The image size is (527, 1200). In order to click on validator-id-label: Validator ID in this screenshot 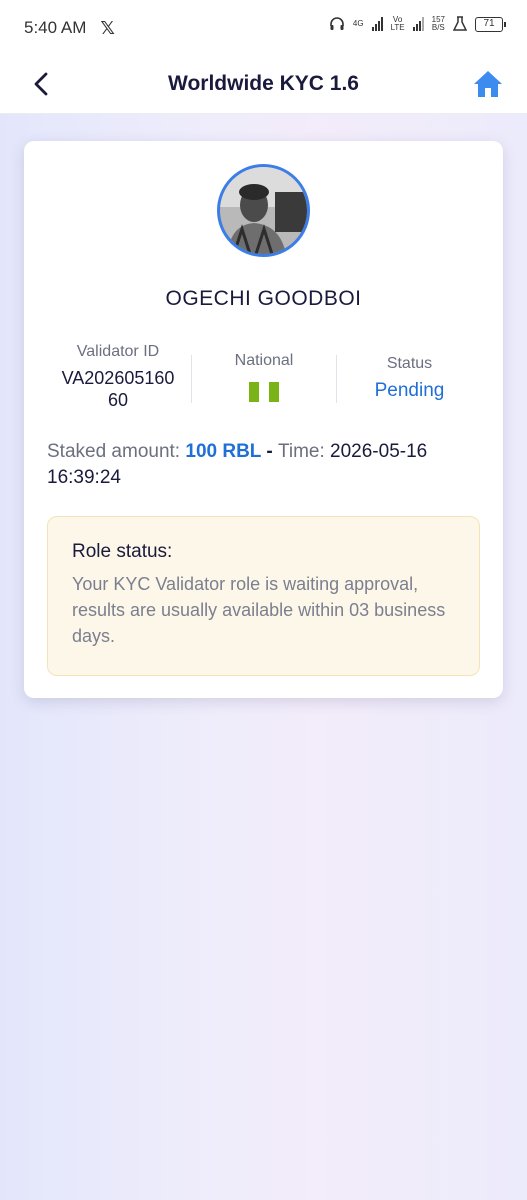, I will do `click(118, 351)`.